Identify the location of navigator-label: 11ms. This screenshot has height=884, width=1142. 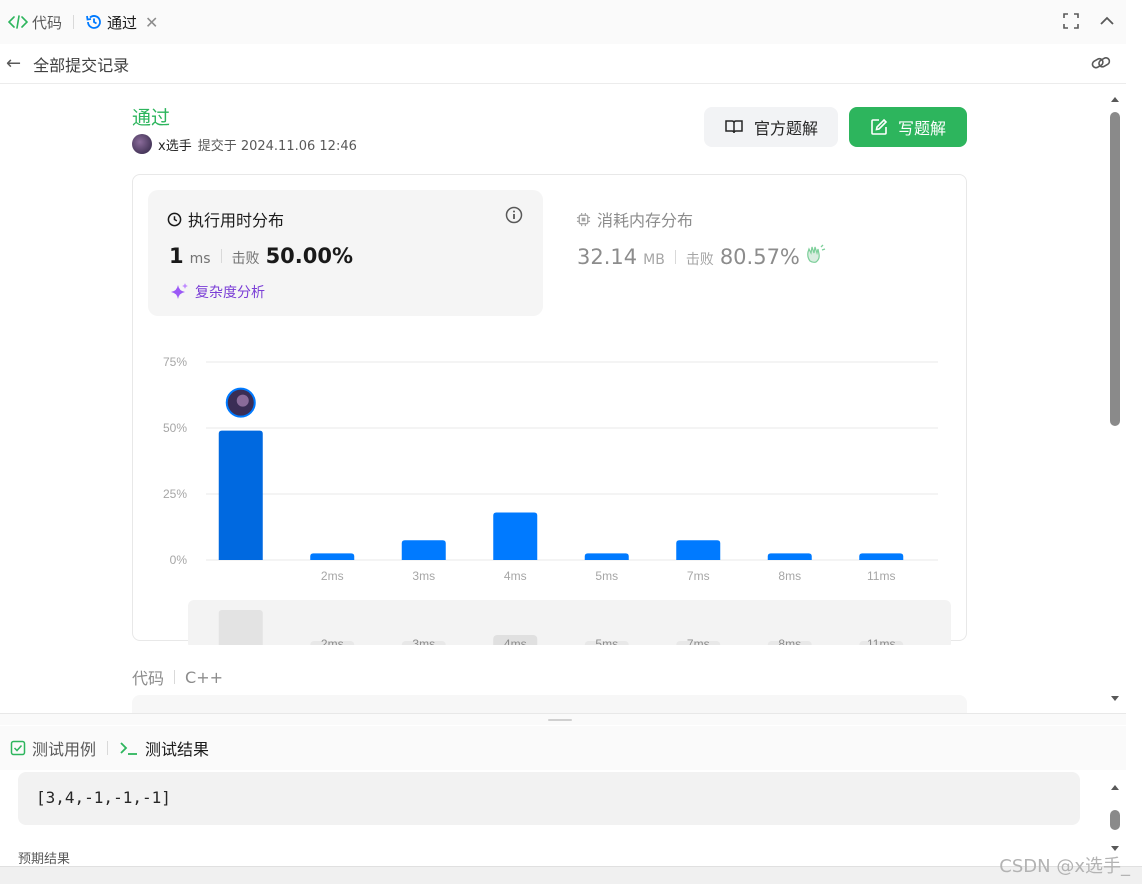
(881, 641).